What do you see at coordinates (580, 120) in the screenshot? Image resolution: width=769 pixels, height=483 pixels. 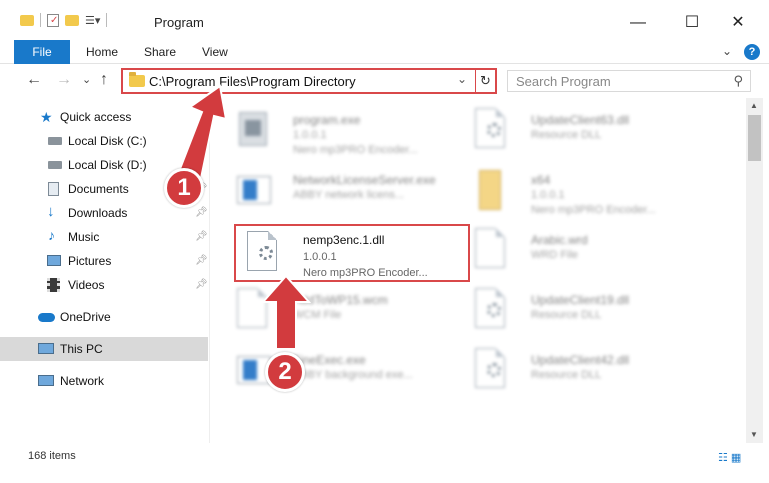 I see `file-name: UpdateClient63.dll` at bounding box center [580, 120].